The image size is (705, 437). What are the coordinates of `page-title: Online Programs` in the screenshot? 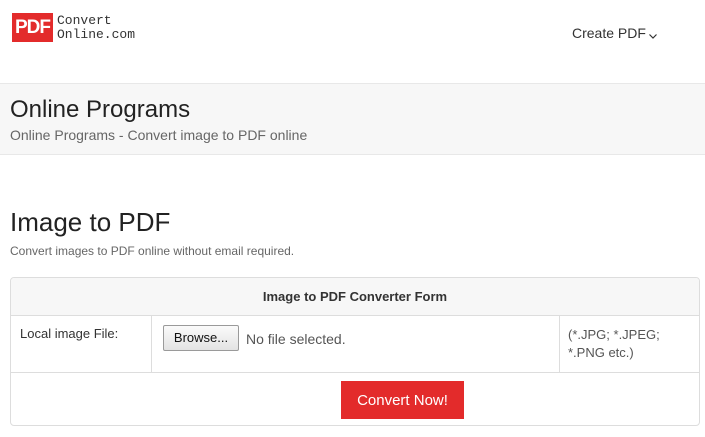 It's located at (100, 109).